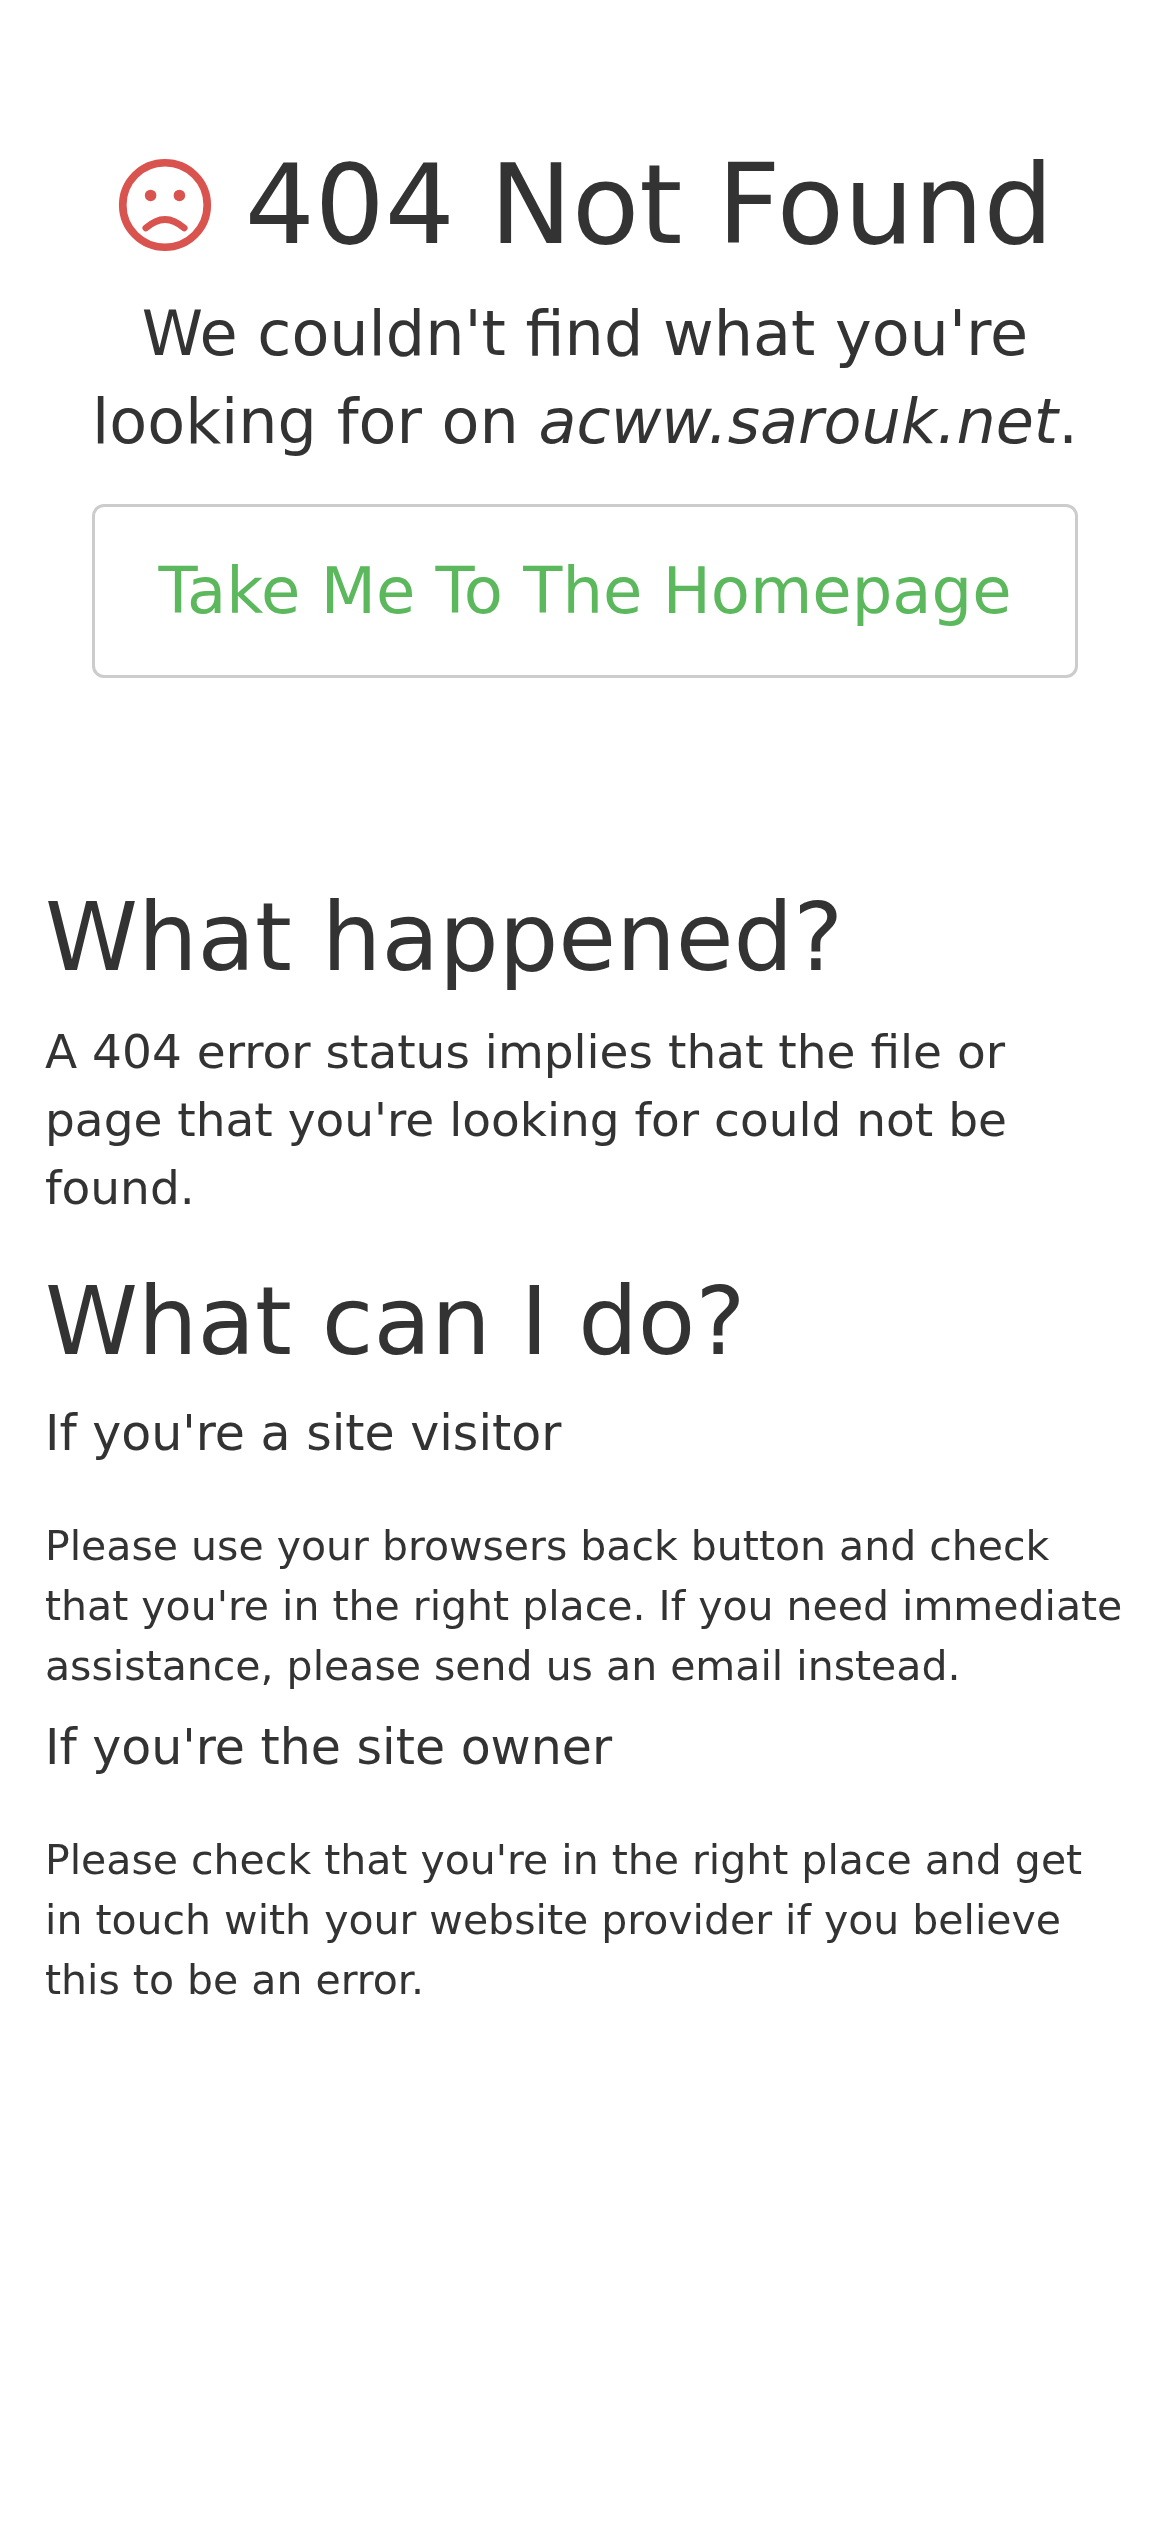 The height and width of the screenshot is (2532, 1170). What do you see at coordinates (445, 938) in the screenshot?
I see `section-heading: What happened?` at bounding box center [445, 938].